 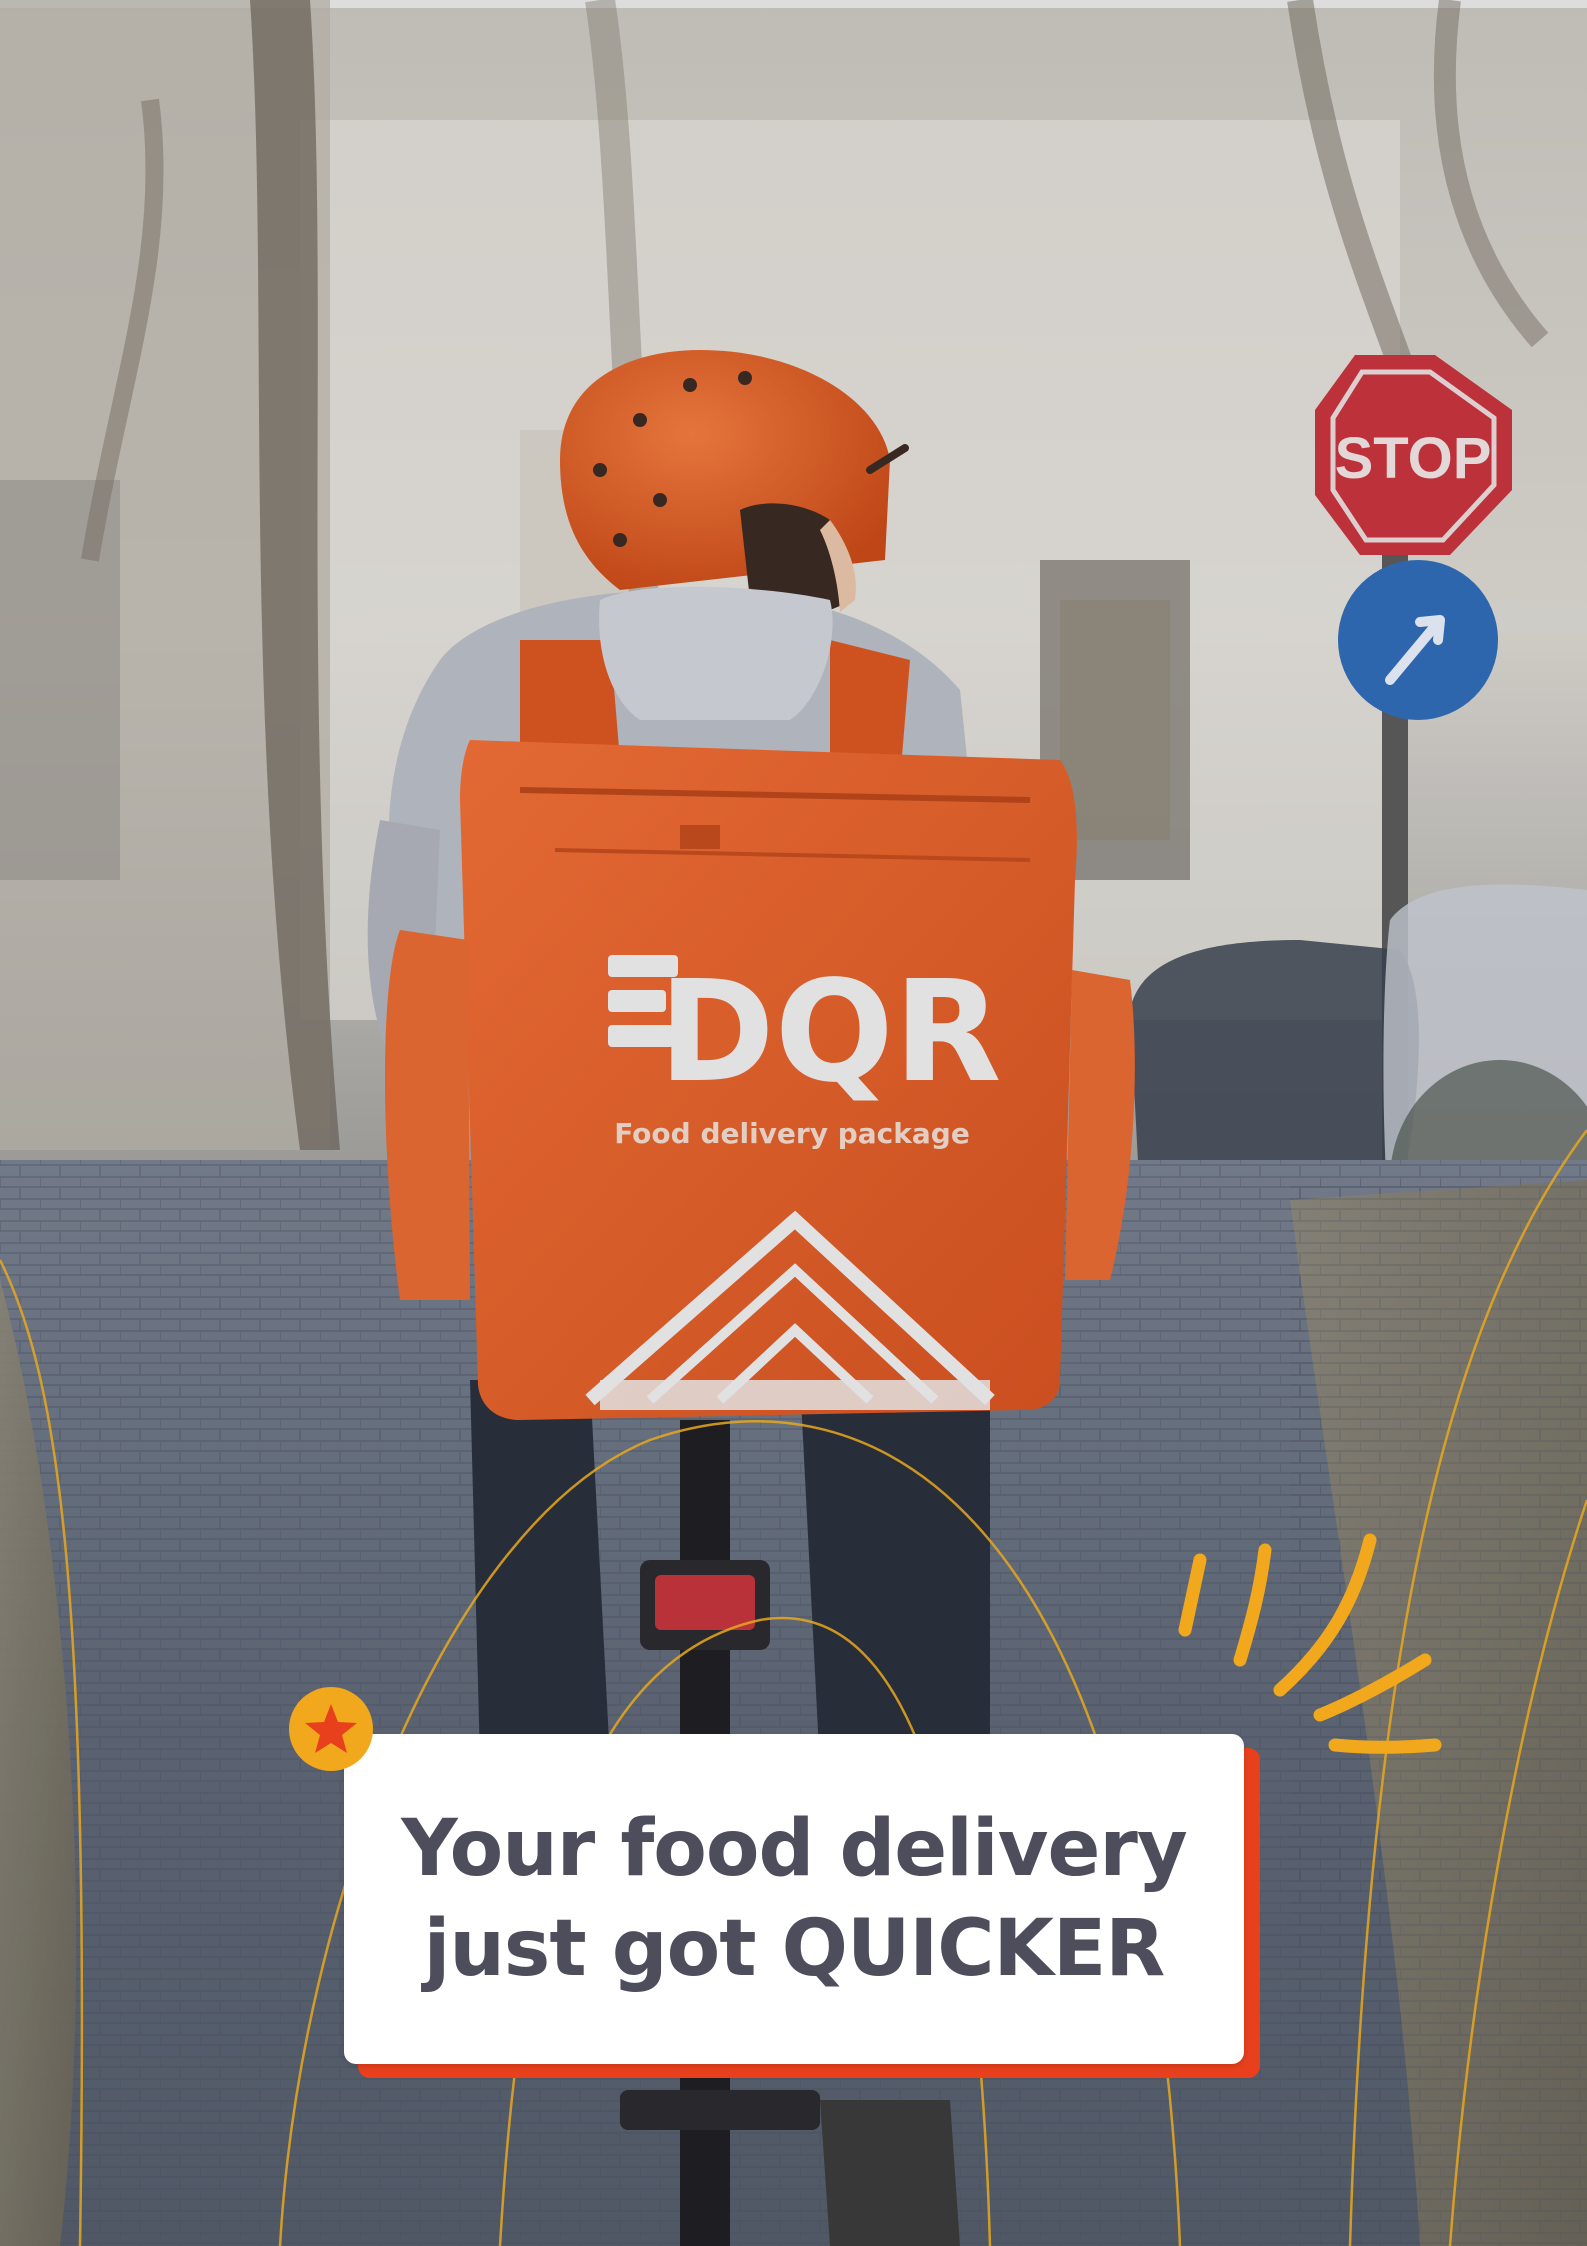 What do you see at coordinates (794, 1899) in the screenshot?
I see `headline-card: Your food delivery just got QUICKER` at bounding box center [794, 1899].